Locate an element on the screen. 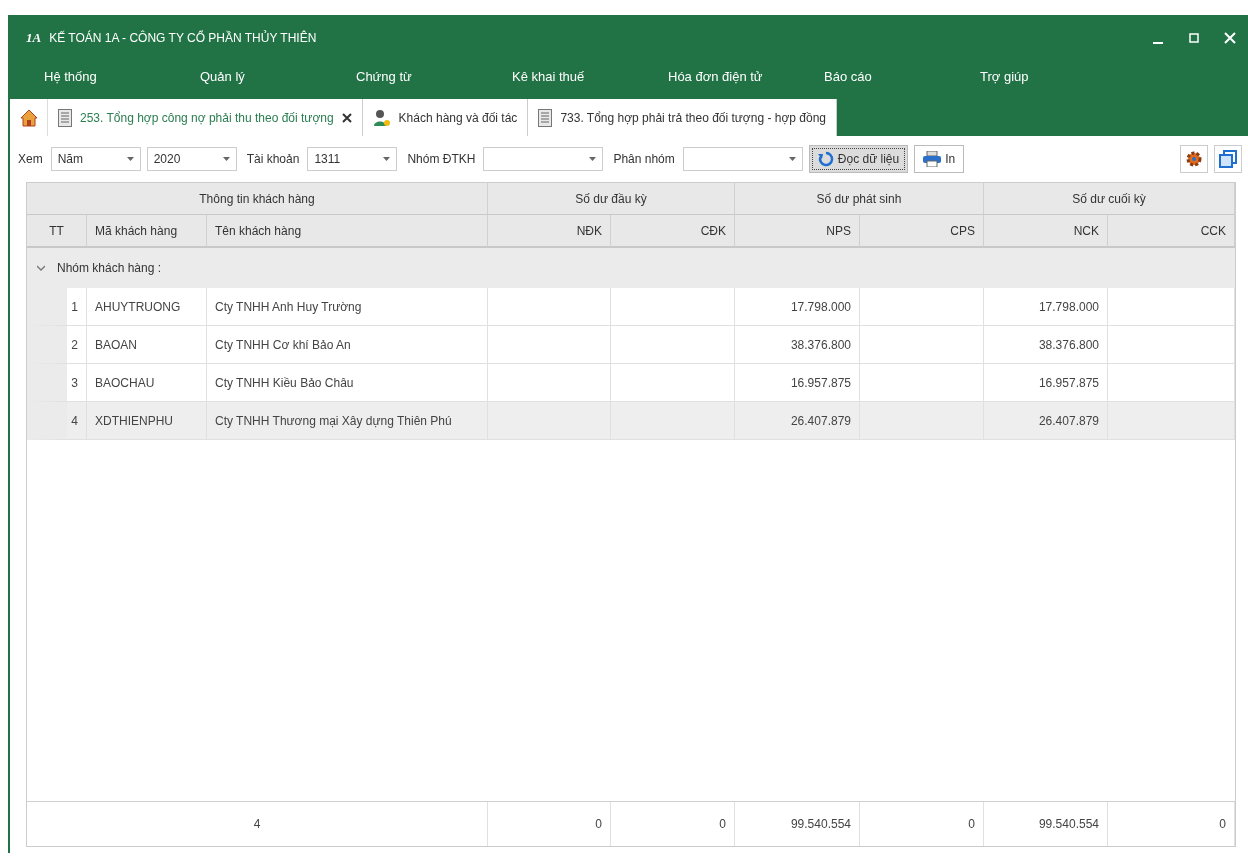 The width and height of the screenshot is (1248, 868). column-header: NPS is located at coordinates (797, 231).